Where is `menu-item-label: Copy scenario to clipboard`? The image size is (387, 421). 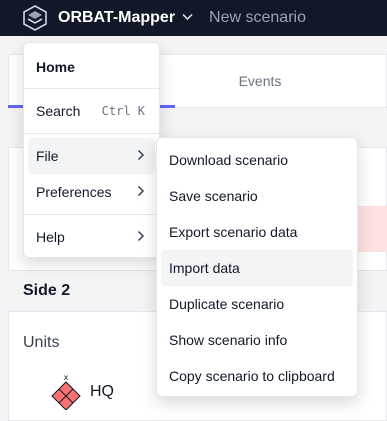
menu-item-label: Copy scenario to clipboard is located at coordinates (252, 376).